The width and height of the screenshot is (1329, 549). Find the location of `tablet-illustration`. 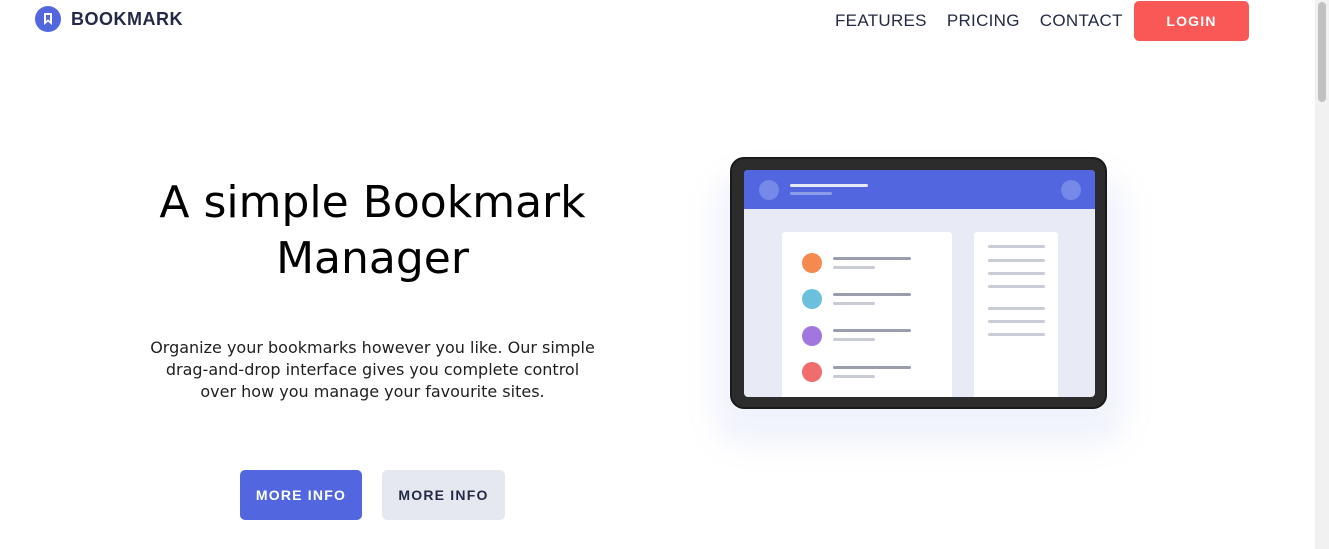

tablet-illustration is located at coordinates (918, 283).